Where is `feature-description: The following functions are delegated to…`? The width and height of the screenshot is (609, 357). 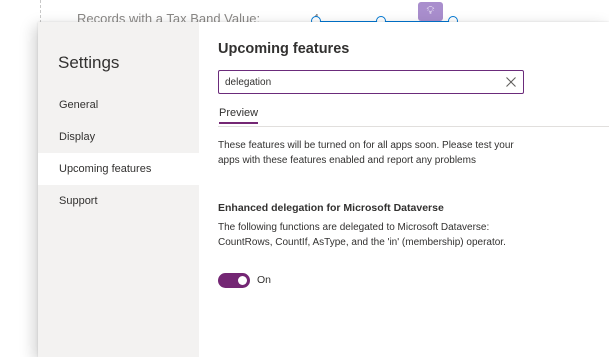
feature-description: The following functions are delegated to… is located at coordinates (362, 235).